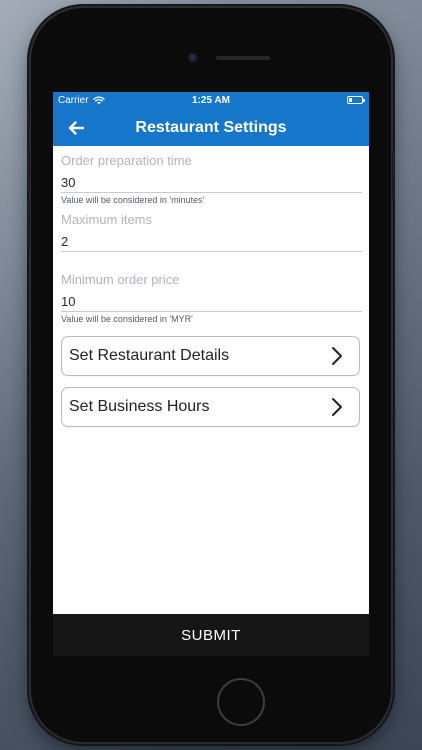 The image size is (422, 750). Describe the element at coordinates (243, 58) in the screenshot. I see `earpiece-speaker` at that location.